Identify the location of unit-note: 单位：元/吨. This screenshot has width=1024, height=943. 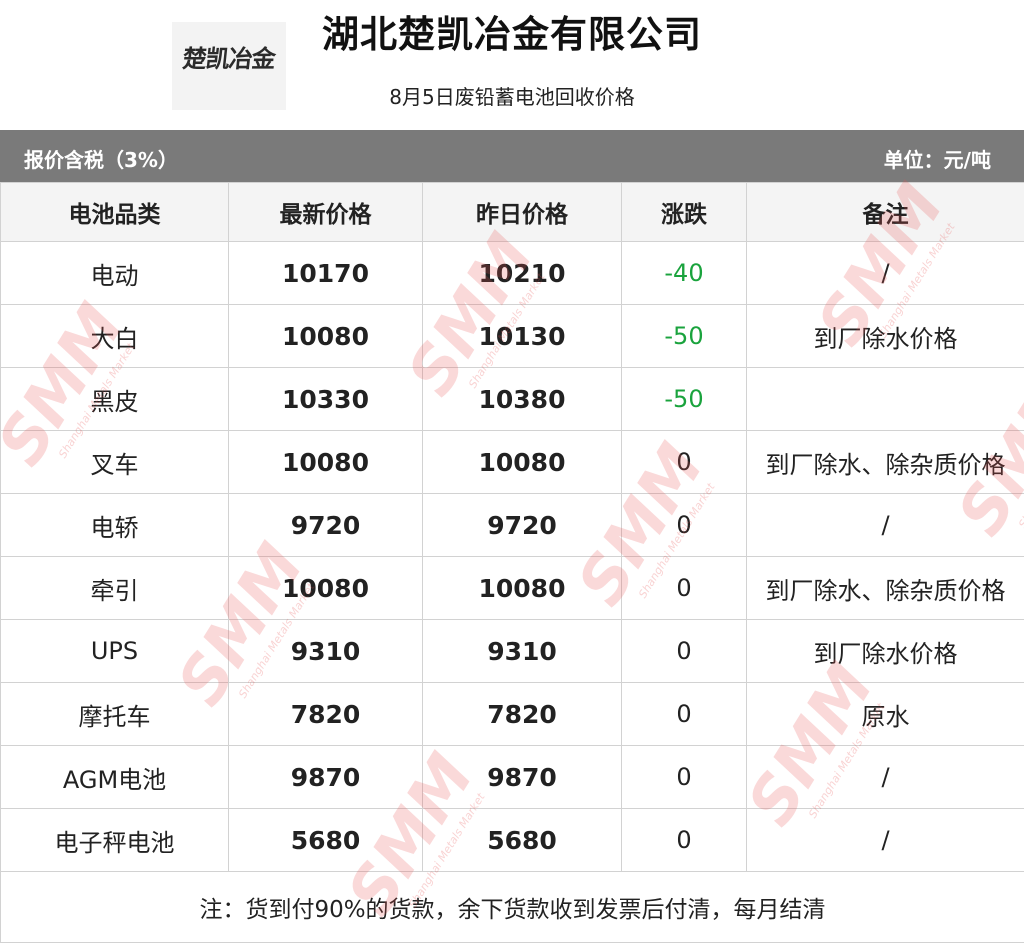
(937, 158).